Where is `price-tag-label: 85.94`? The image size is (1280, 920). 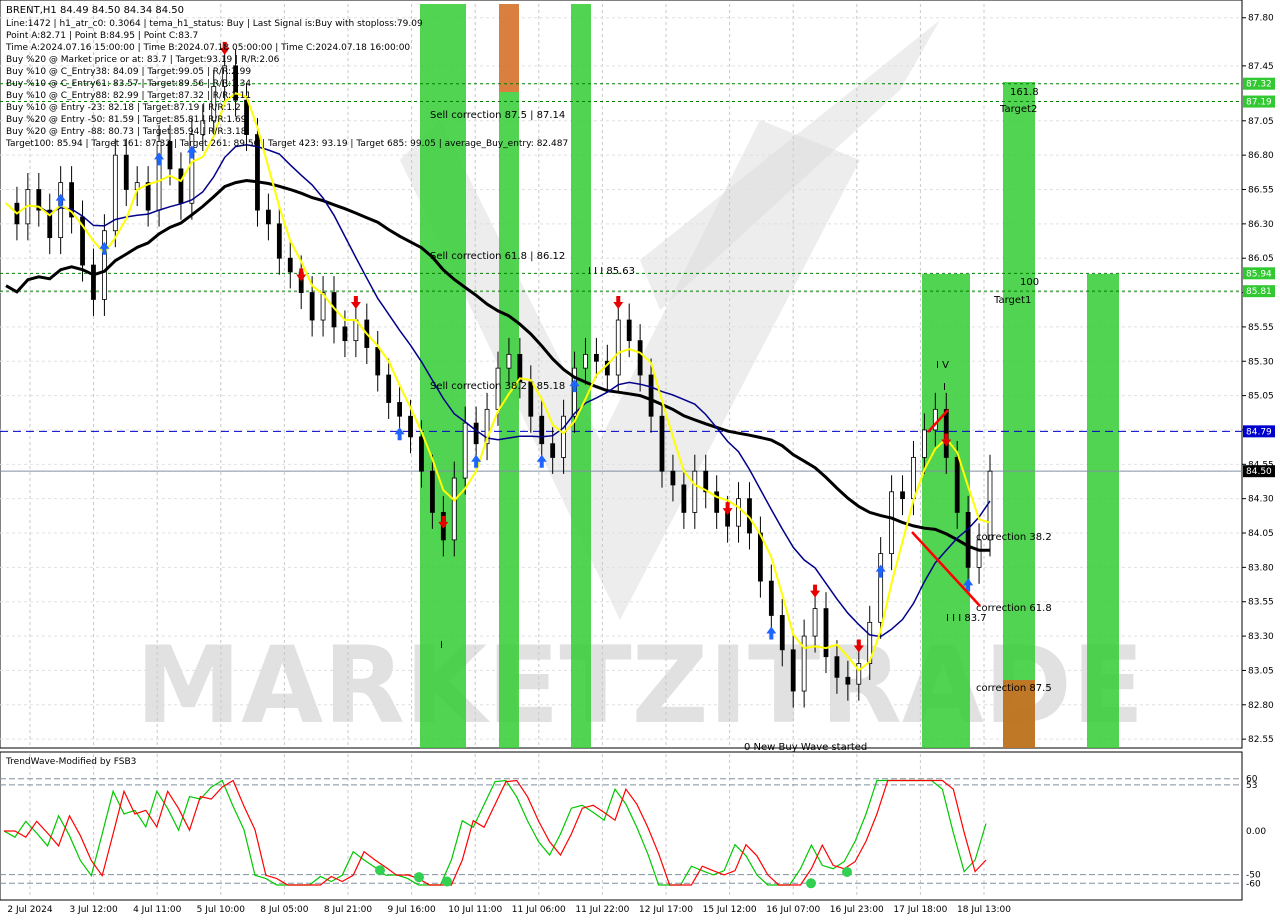 price-tag-label: 85.94 is located at coordinates (1259, 274).